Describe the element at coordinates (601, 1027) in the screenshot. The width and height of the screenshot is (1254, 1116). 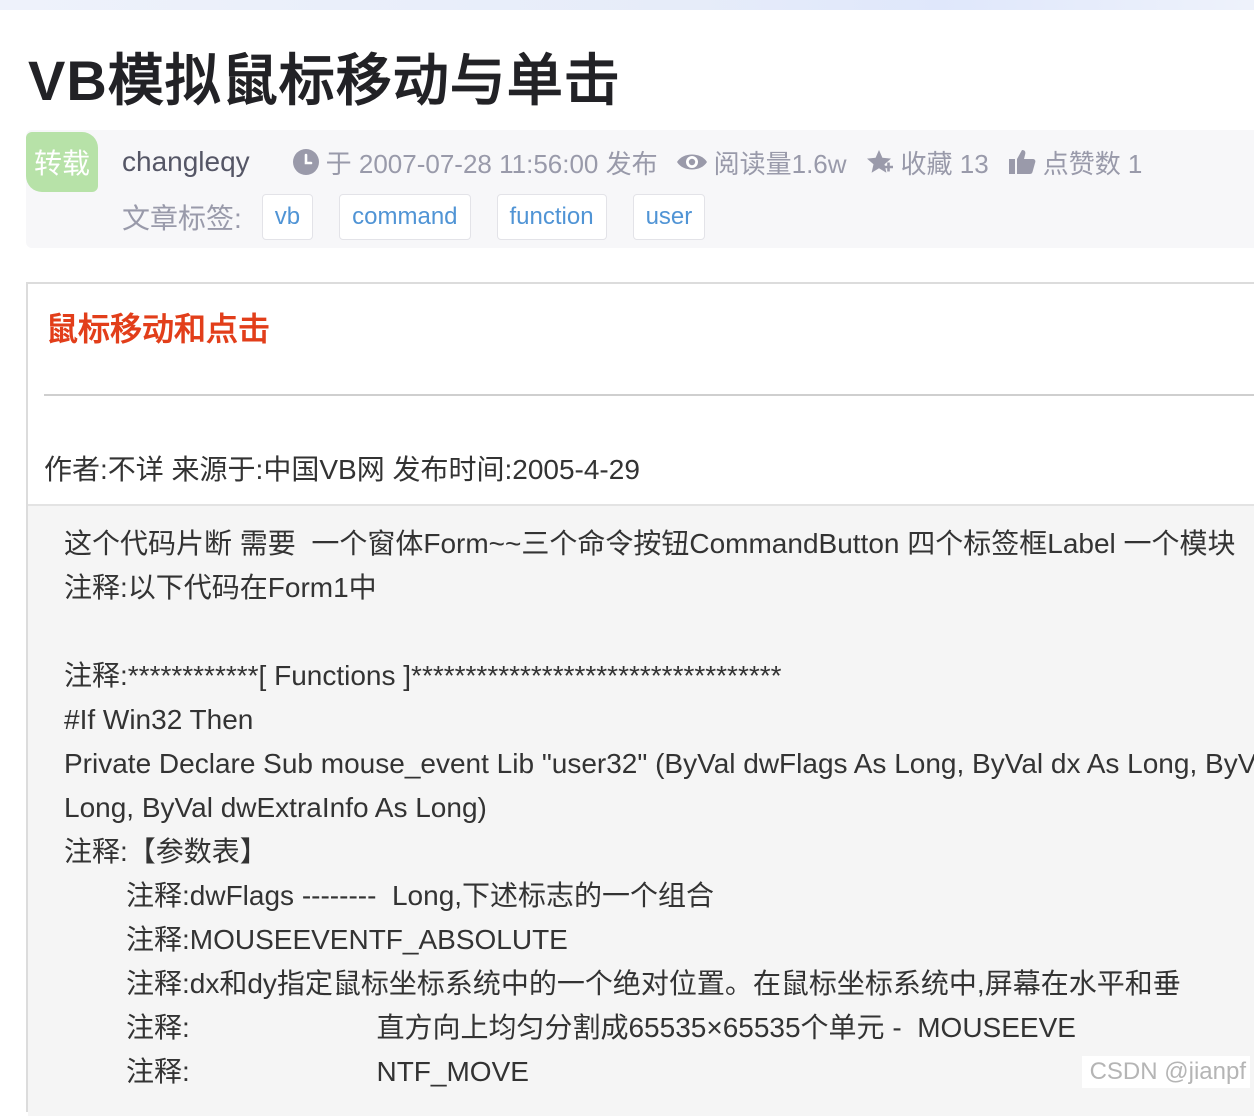
I see `code-line: 注释: 直方向上均匀分割成65535×65535个单元 - MOUSEEVE` at that location.